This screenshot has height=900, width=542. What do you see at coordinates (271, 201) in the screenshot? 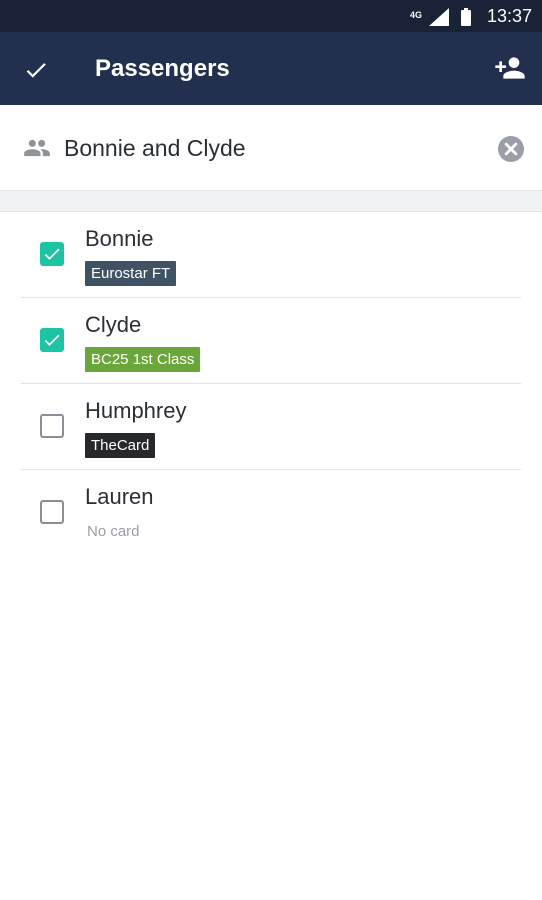
I see `section-divider` at bounding box center [271, 201].